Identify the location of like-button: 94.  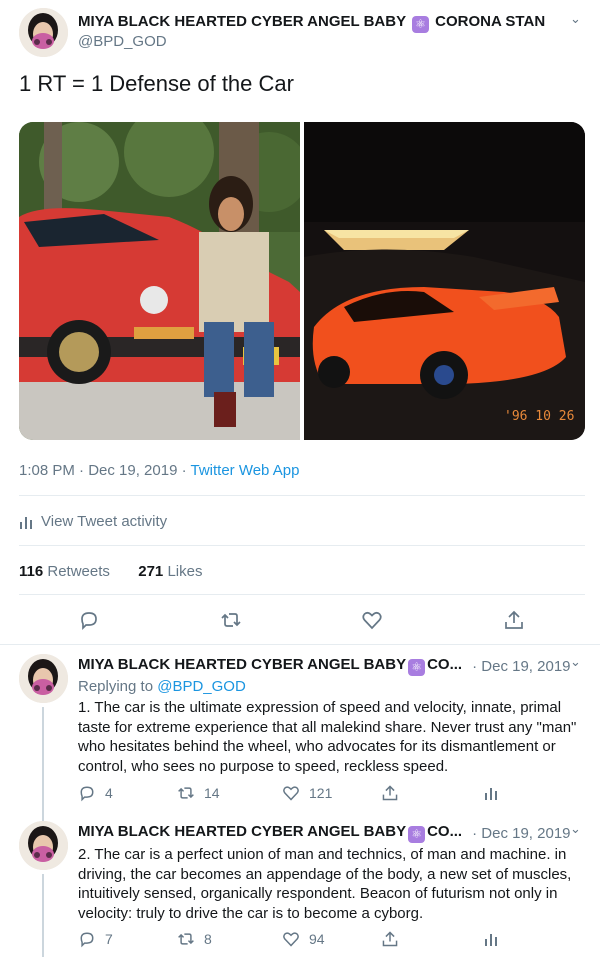
(303, 939).